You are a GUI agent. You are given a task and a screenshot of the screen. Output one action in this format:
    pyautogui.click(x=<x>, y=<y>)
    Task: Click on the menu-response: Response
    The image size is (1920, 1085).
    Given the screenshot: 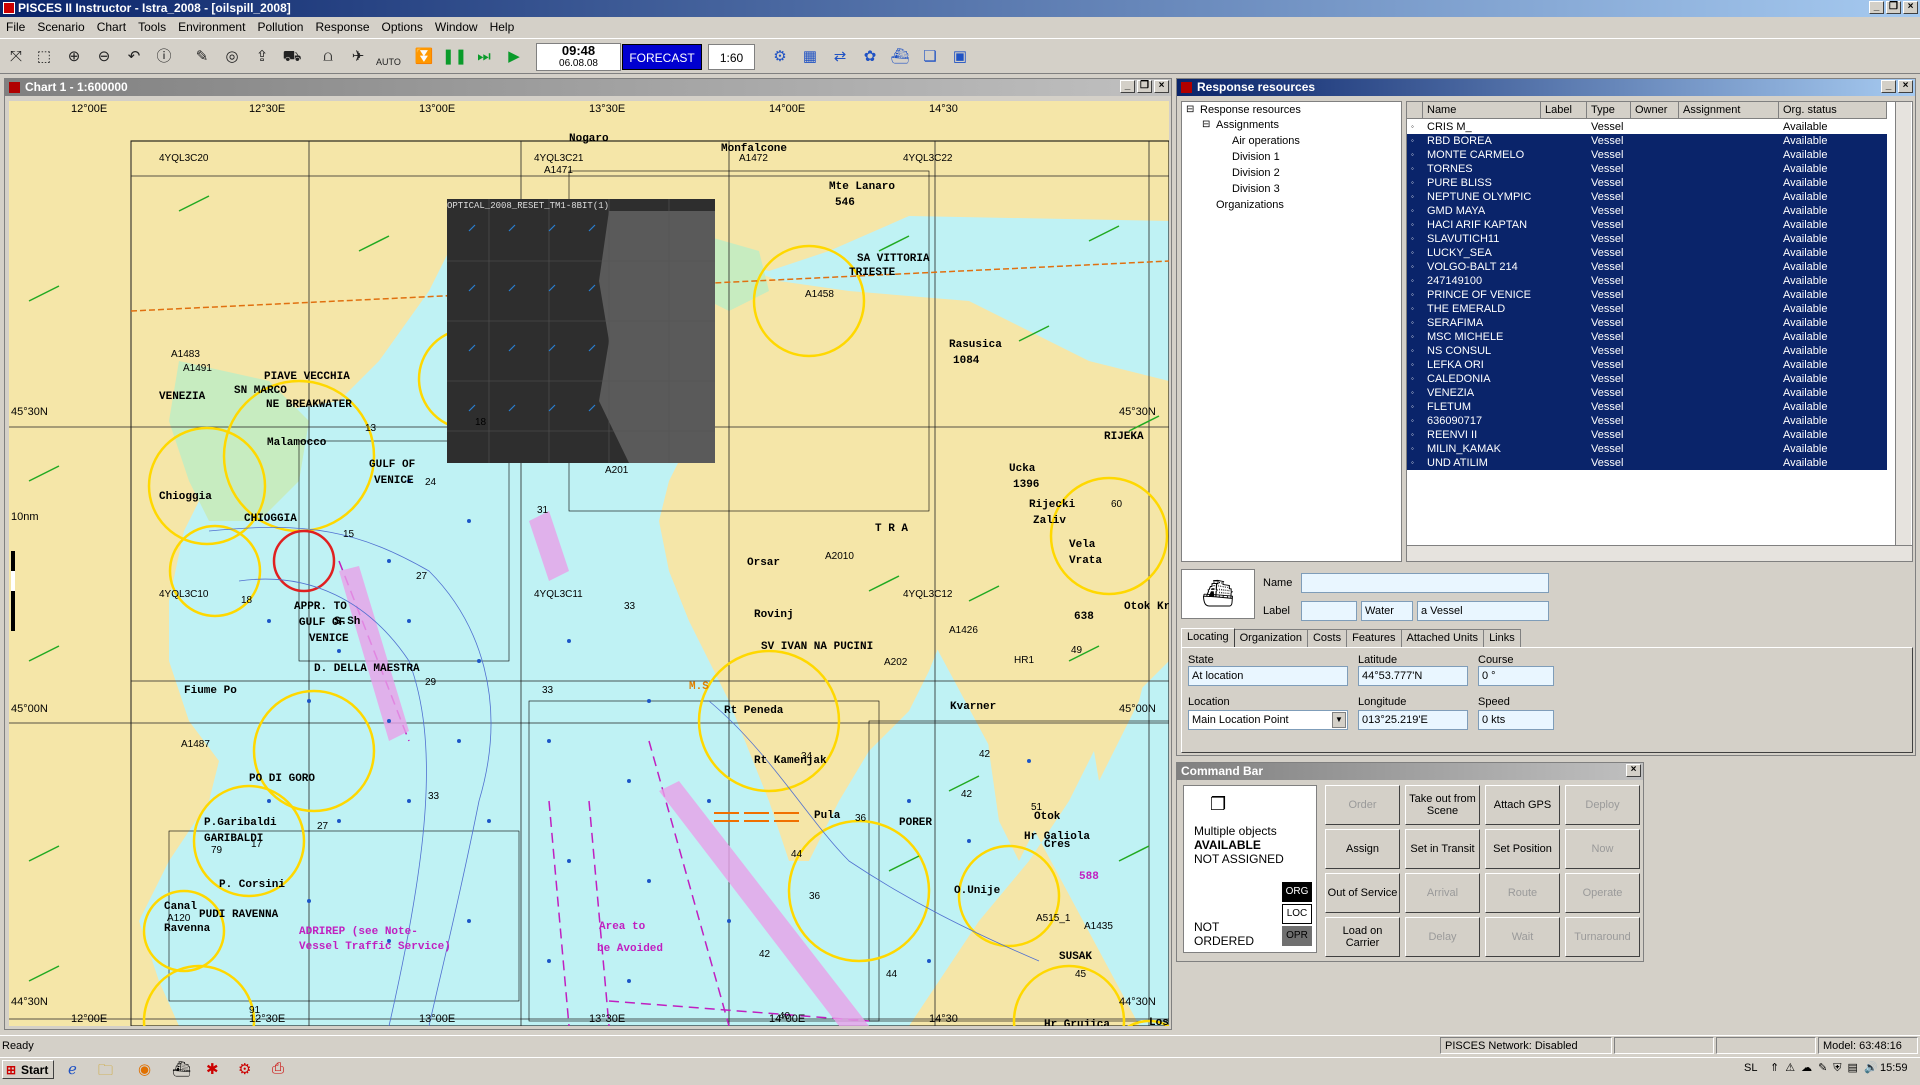 What is the action you would take?
    pyautogui.click(x=342, y=28)
    